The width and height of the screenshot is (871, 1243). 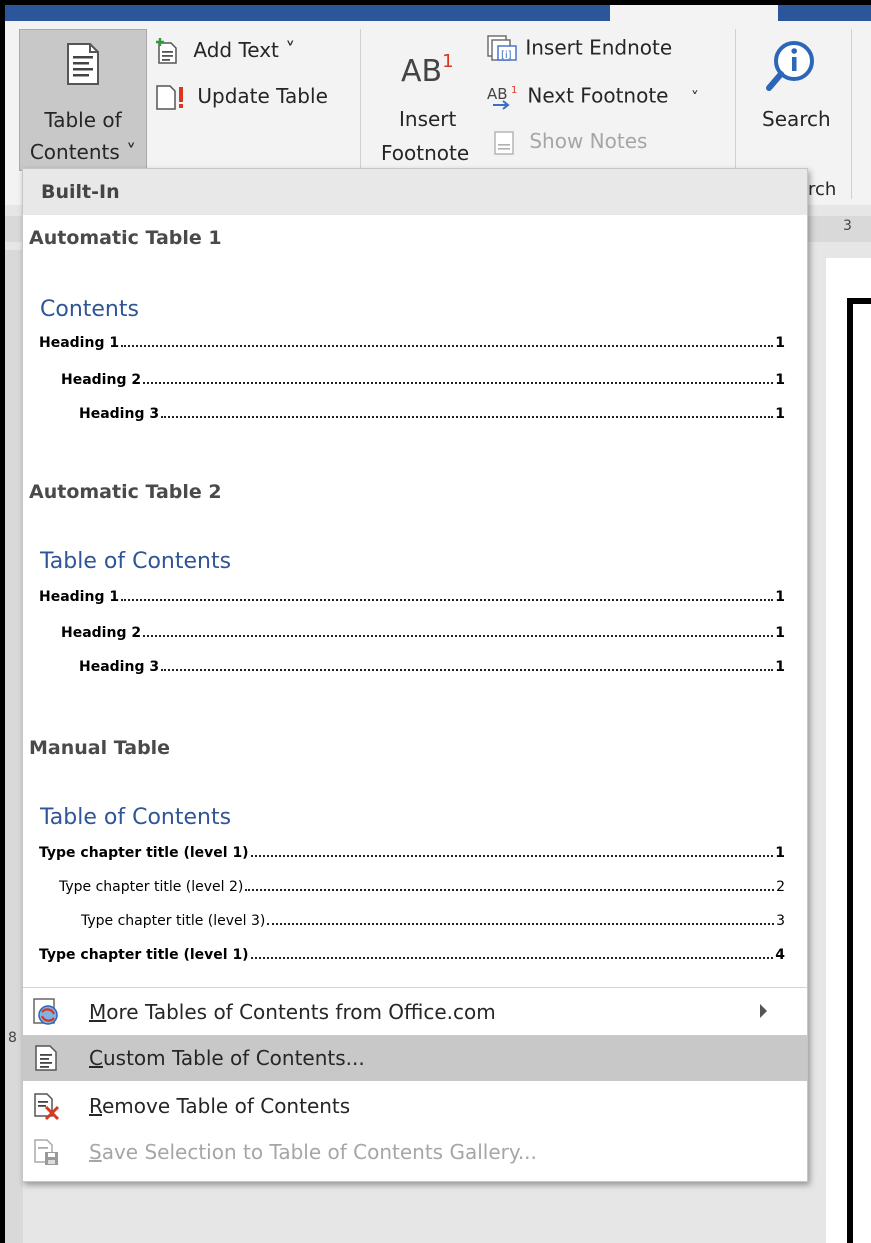 I want to click on toc-label-line2: Contents ˅, so click(x=83, y=152).